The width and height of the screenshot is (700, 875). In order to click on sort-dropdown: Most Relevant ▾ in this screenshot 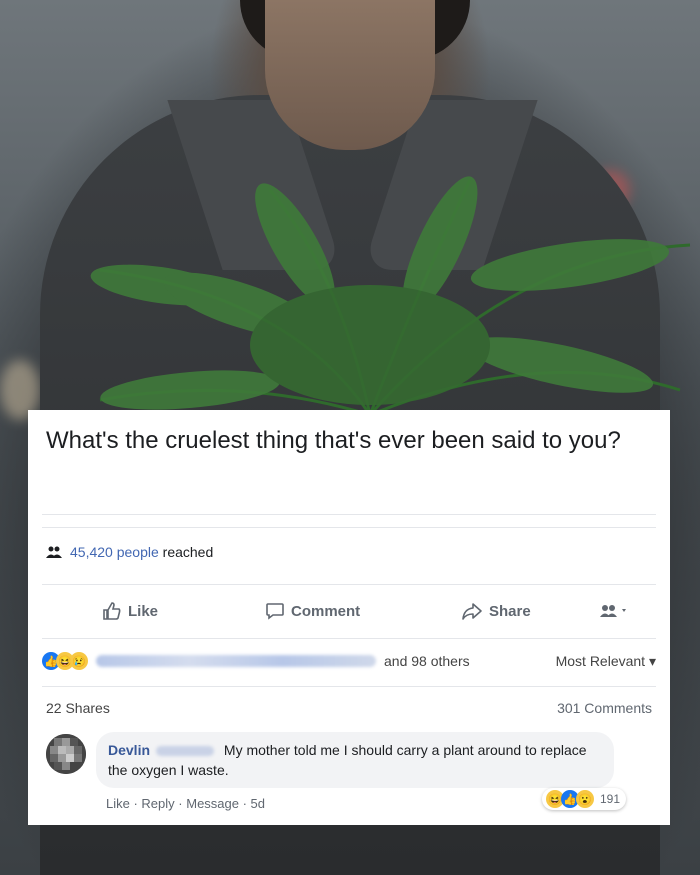, I will do `click(606, 661)`.